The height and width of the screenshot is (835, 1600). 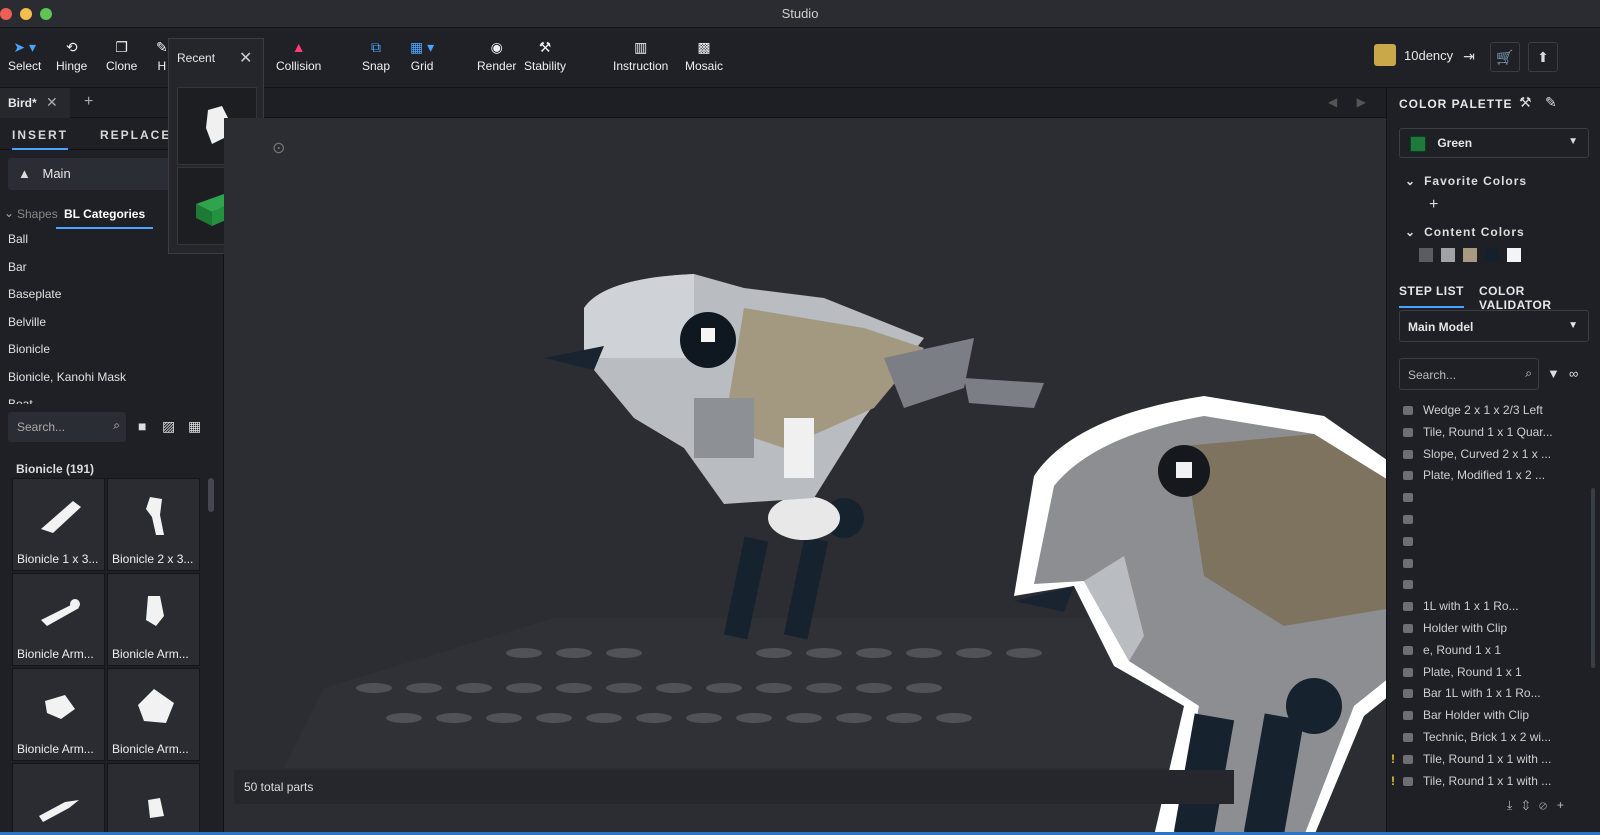 What do you see at coordinates (1543, 57) in the screenshot?
I see `upload-icon: ⬆` at bounding box center [1543, 57].